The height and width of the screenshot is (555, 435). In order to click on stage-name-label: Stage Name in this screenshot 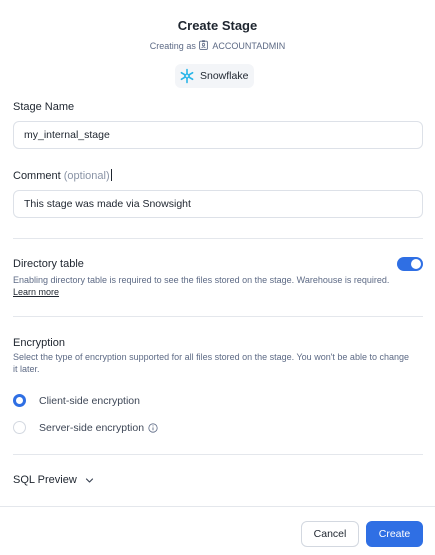, I will do `click(44, 107)`.